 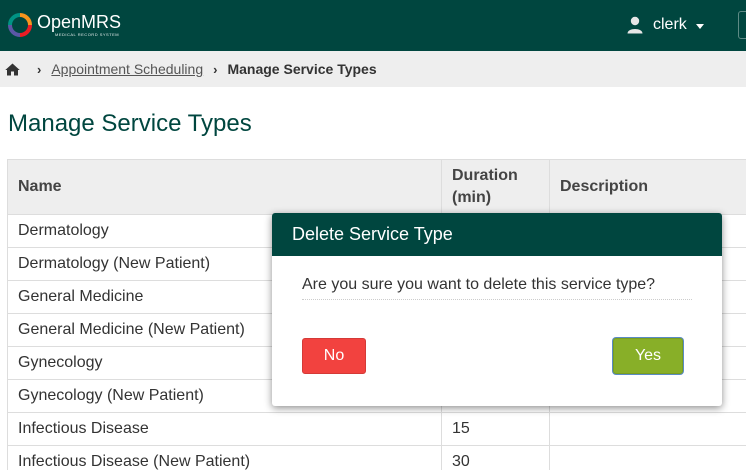 I want to click on column-header-name: Name, so click(x=224, y=187).